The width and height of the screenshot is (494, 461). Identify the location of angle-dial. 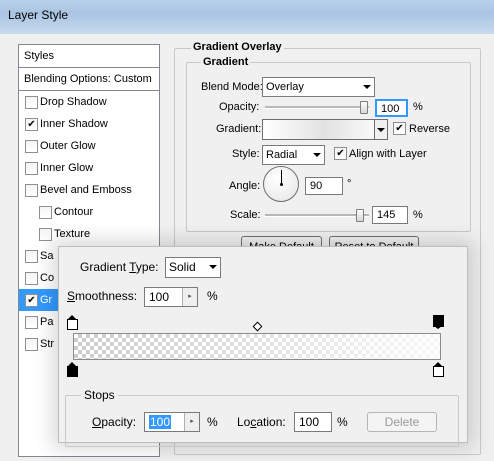
(281, 184).